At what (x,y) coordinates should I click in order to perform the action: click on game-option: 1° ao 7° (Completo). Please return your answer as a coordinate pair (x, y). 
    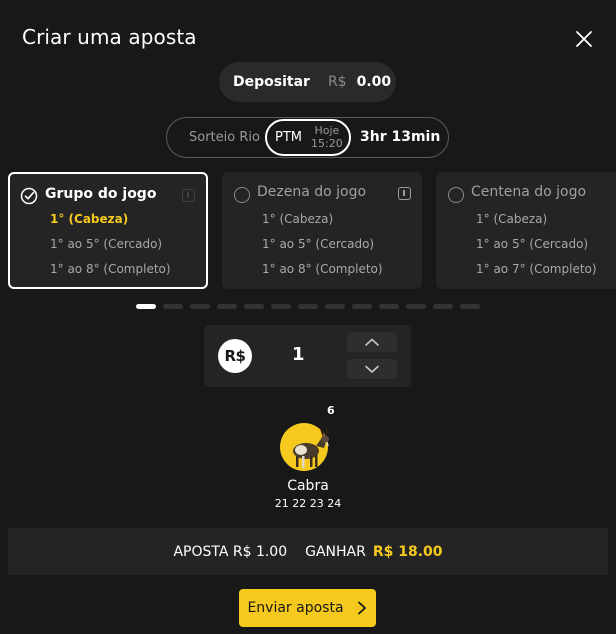
    Looking at the image, I should click on (536, 269).